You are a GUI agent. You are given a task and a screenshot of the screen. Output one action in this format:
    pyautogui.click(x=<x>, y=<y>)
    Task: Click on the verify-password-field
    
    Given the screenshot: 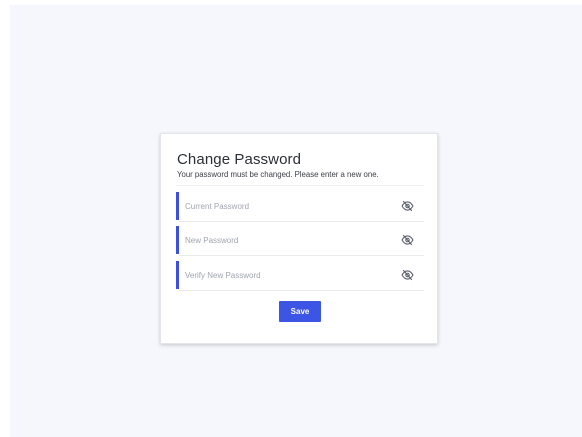 What is the action you would take?
    pyautogui.click(x=300, y=276)
    